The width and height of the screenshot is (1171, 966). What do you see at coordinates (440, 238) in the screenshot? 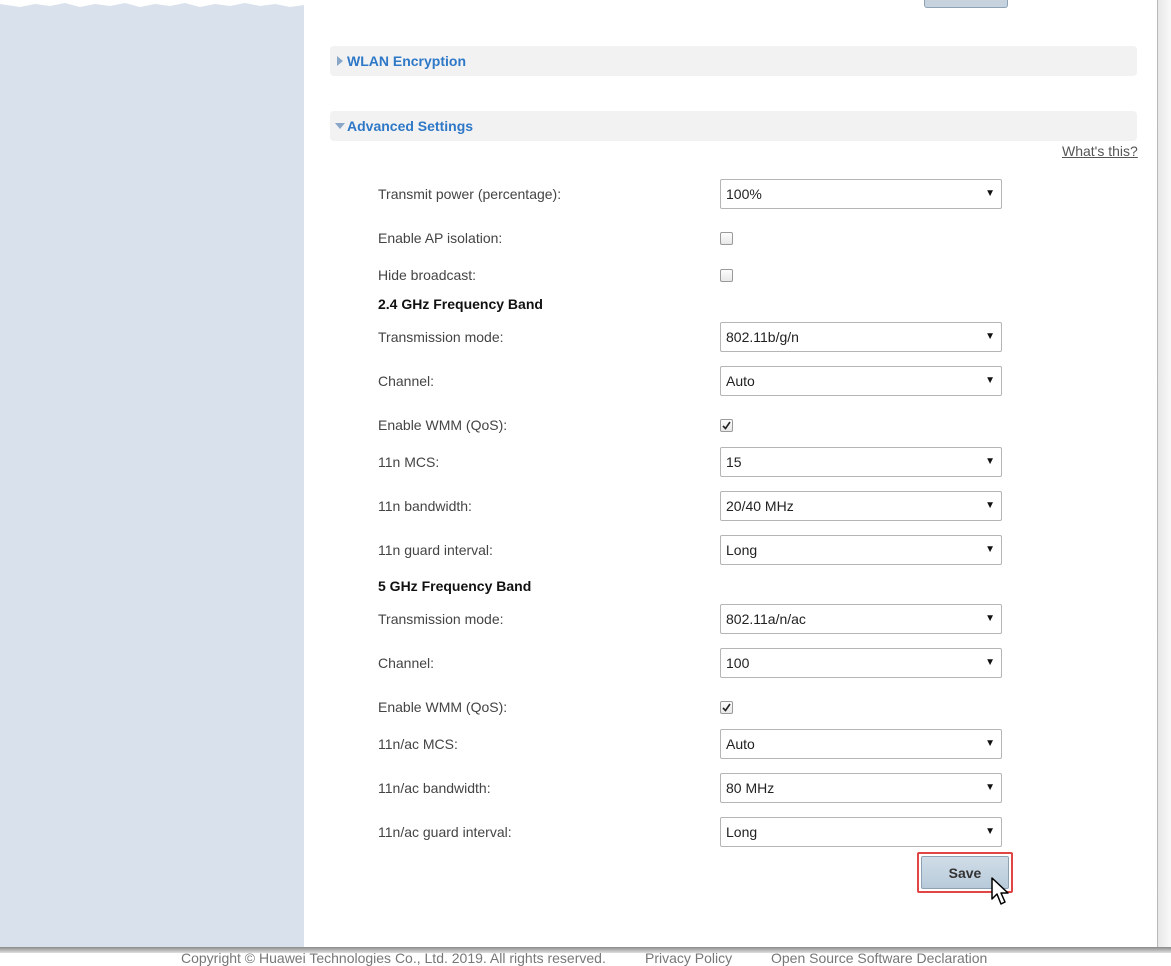
I see `ap-isolation-label: Enable AP isolation:` at bounding box center [440, 238].